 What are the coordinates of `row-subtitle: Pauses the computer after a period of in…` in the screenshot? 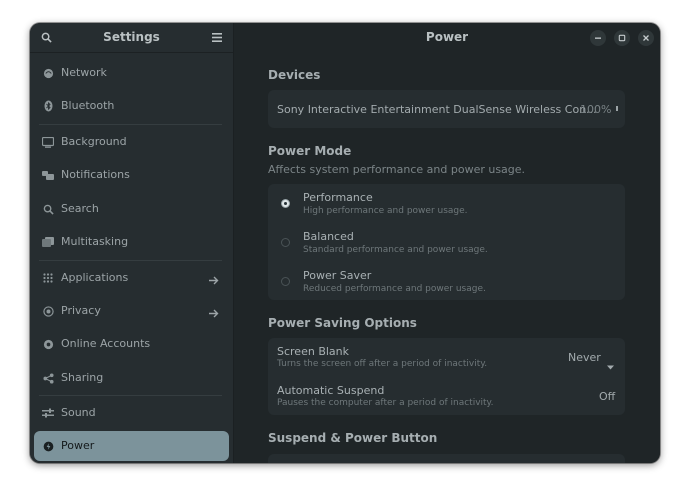 It's located at (385, 403).